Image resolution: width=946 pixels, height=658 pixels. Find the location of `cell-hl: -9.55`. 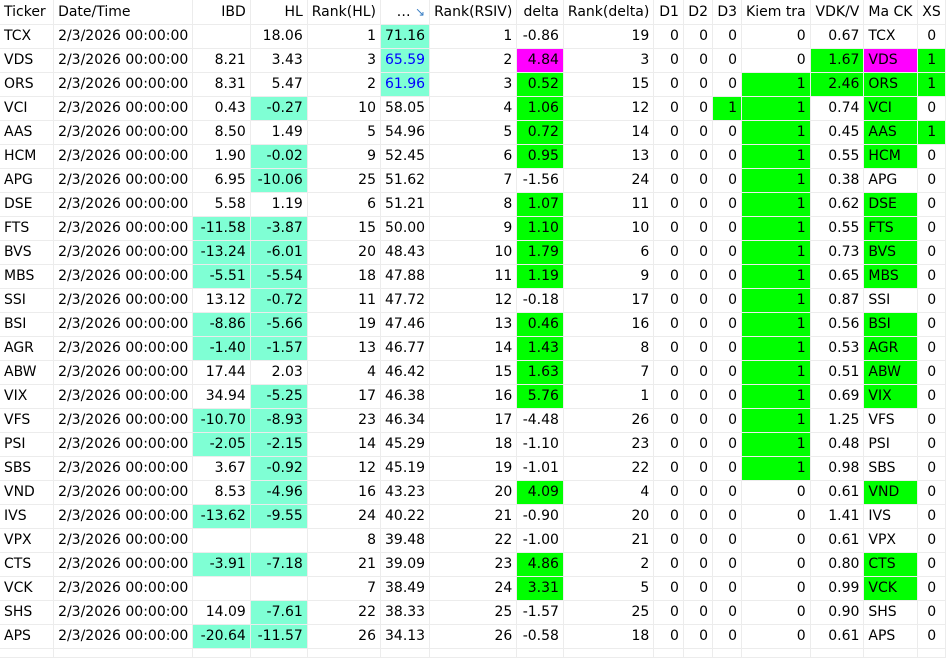

cell-hl: -9.55 is located at coordinates (279, 516).